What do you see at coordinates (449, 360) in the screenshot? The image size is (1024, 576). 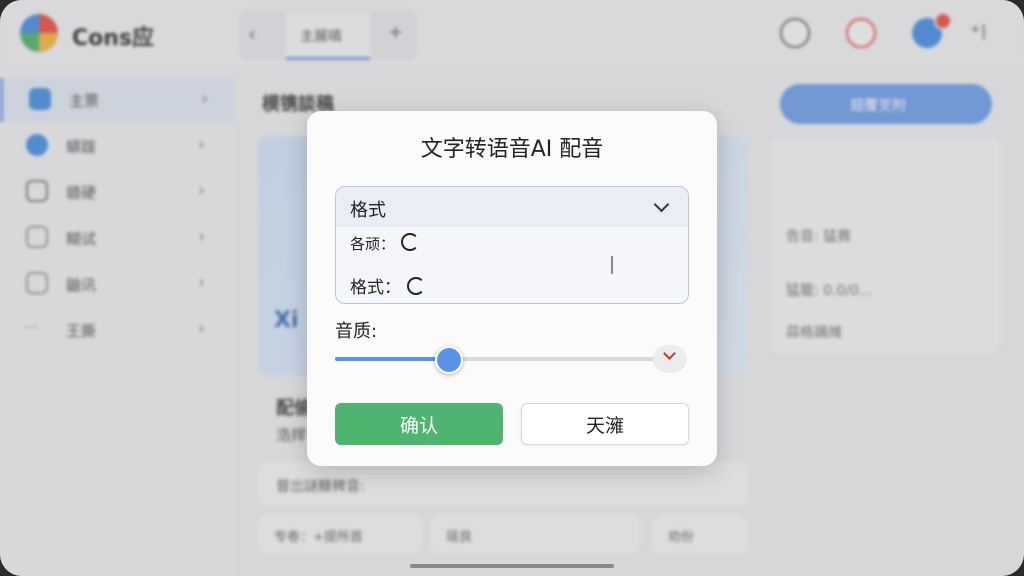 I see `slider-thumb` at bounding box center [449, 360].